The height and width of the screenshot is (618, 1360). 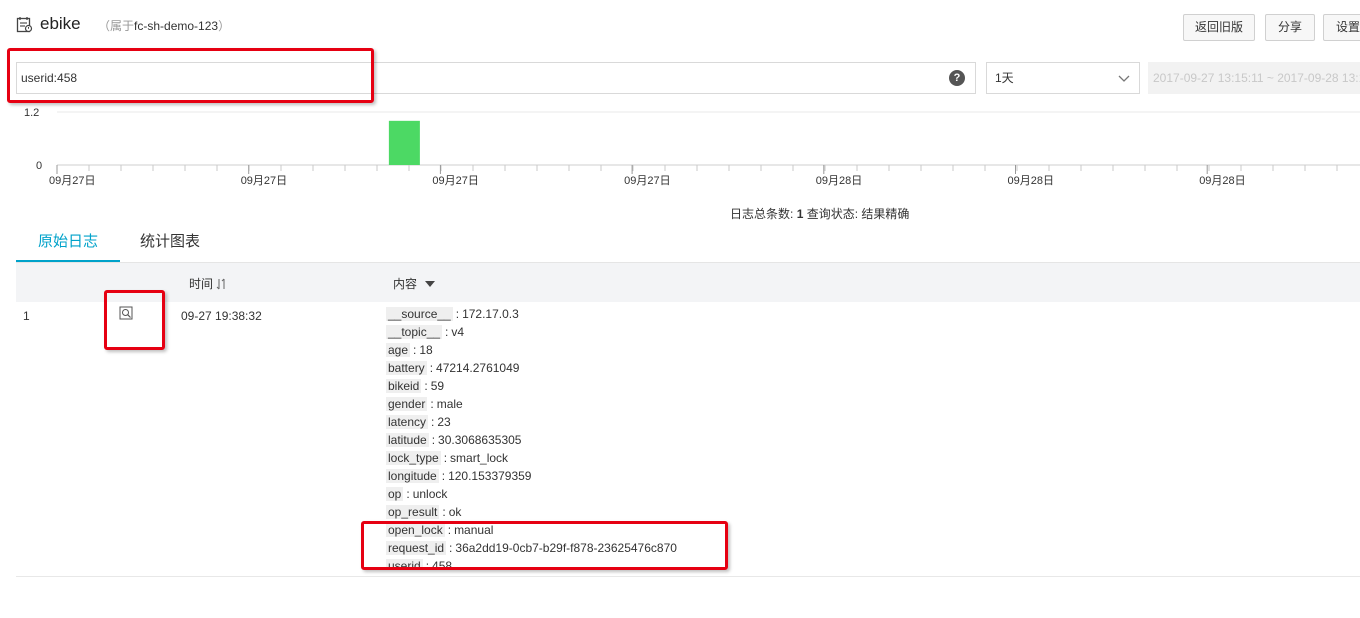 What do you see at coordinates (688, 244) in the screenshot?
I see `result-tabs: 原始日志 统计图表` at bounding box center [688, 244].